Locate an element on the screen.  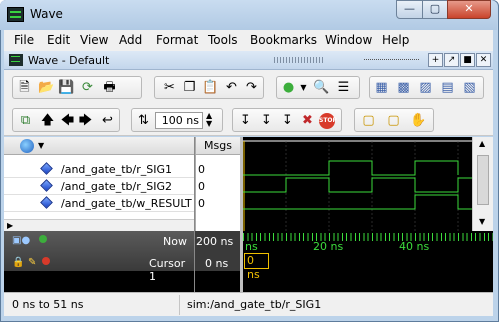
drag-grip is located at coordinates (299, 60).